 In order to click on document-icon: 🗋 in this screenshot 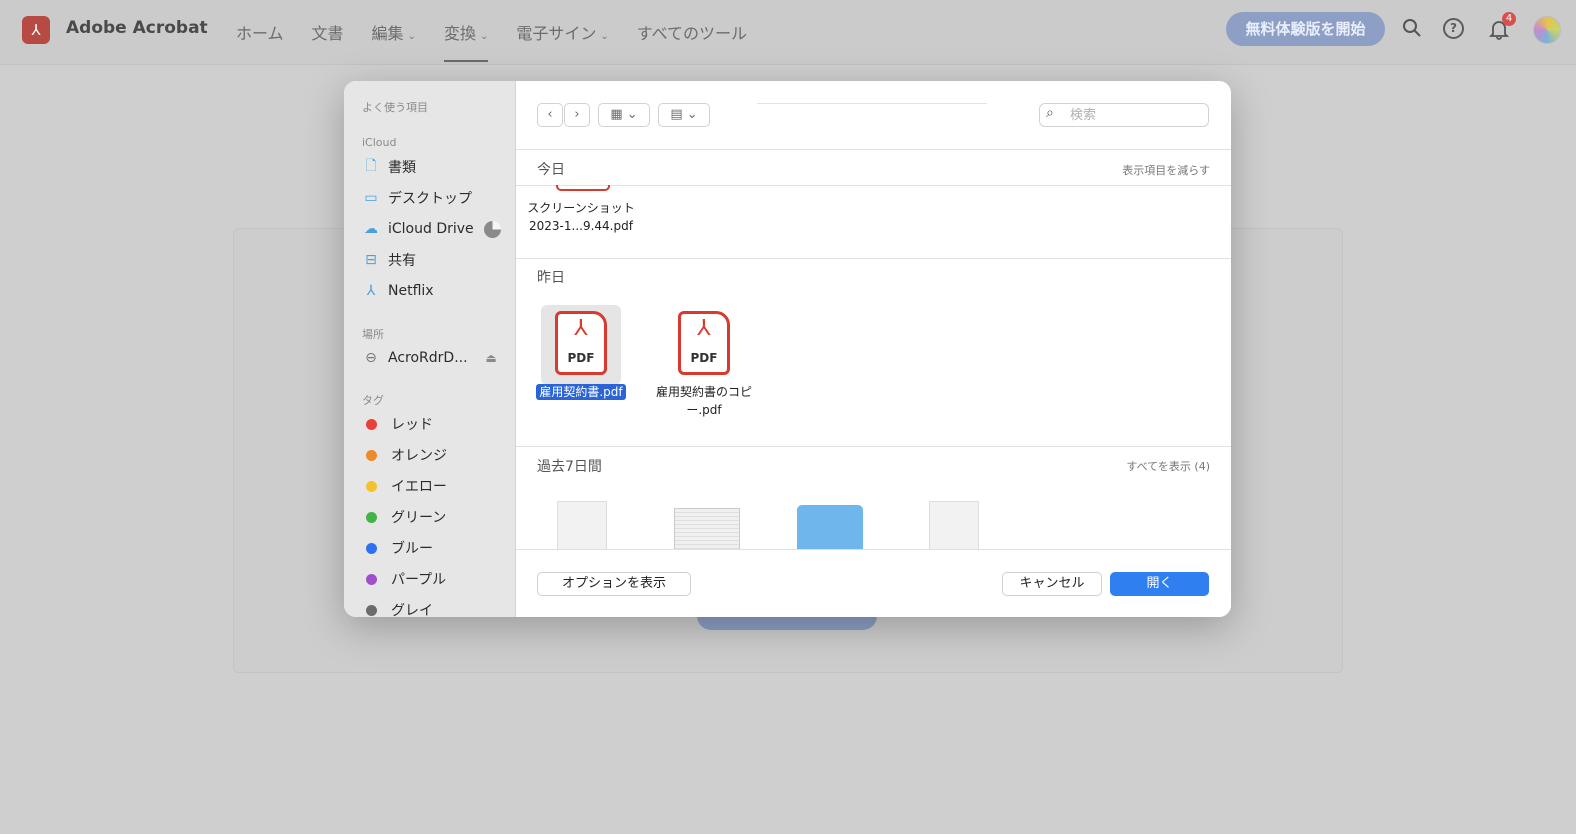, I will do `click(371, 166)`.